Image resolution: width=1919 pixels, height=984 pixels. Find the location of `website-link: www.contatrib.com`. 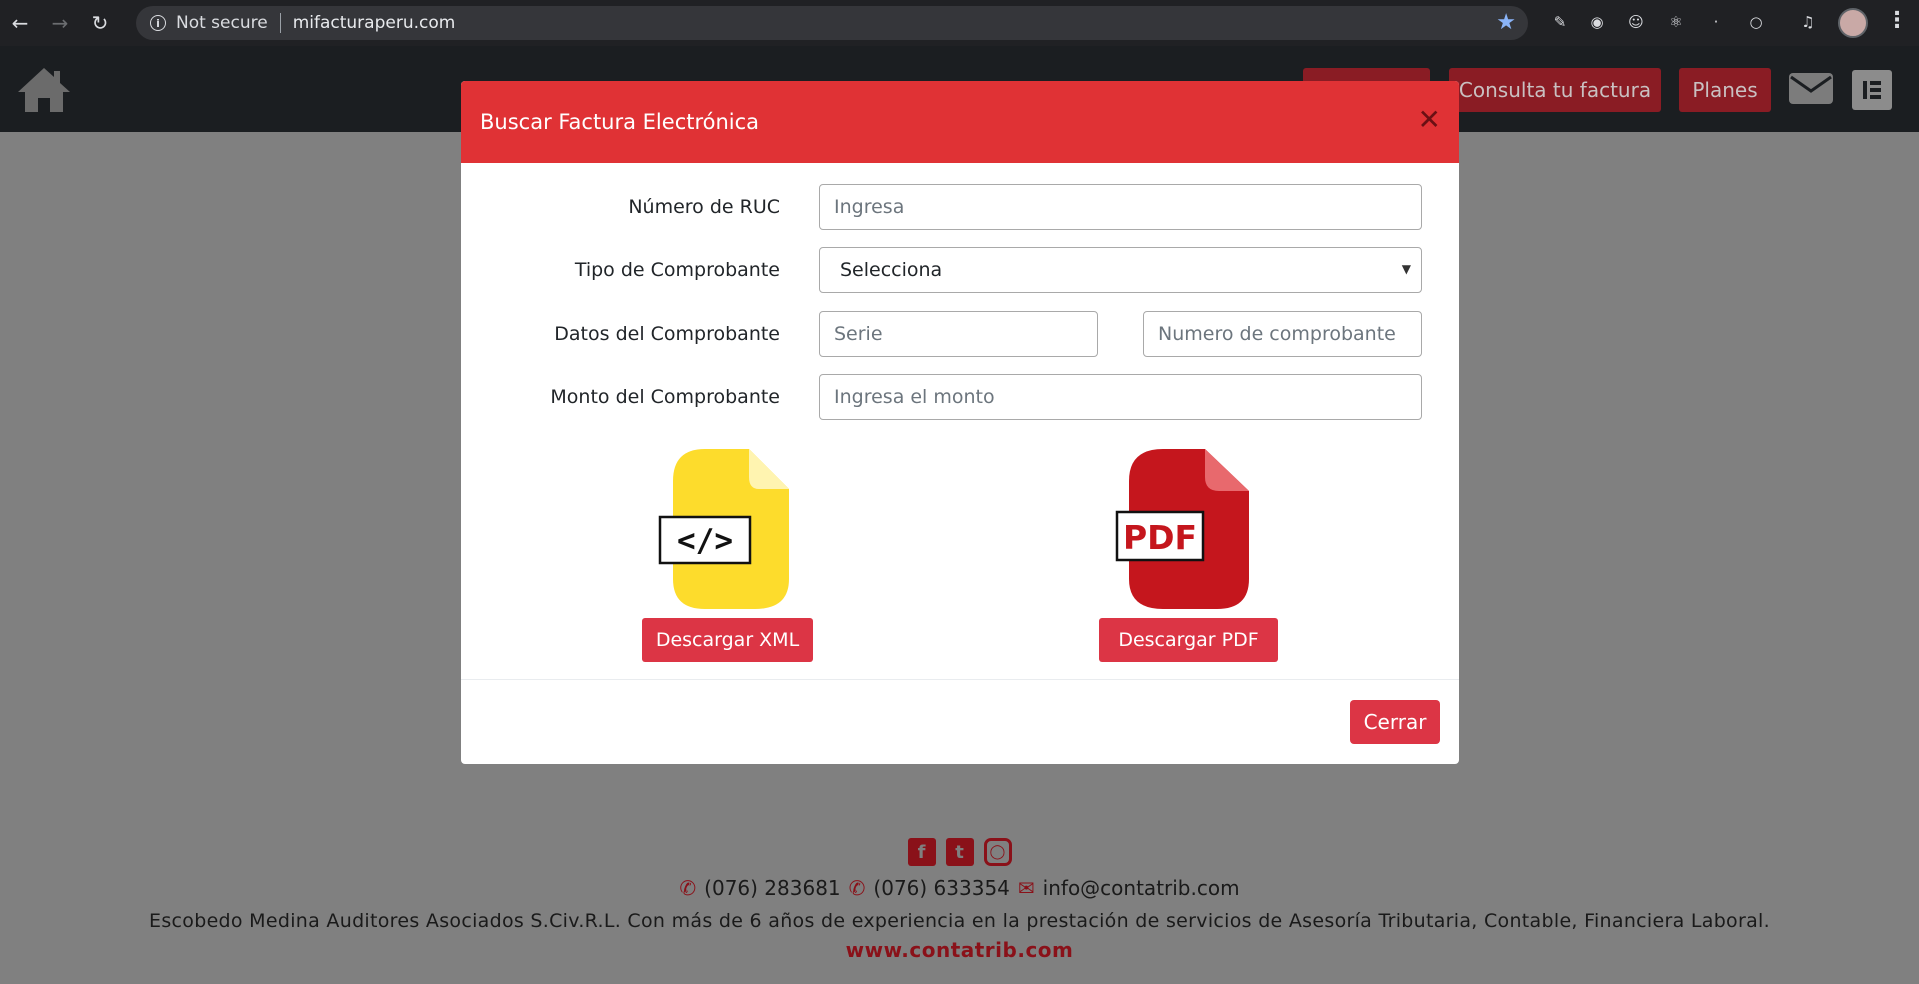

website-link: www.contatrib.com is located at coordinates (959, 950).